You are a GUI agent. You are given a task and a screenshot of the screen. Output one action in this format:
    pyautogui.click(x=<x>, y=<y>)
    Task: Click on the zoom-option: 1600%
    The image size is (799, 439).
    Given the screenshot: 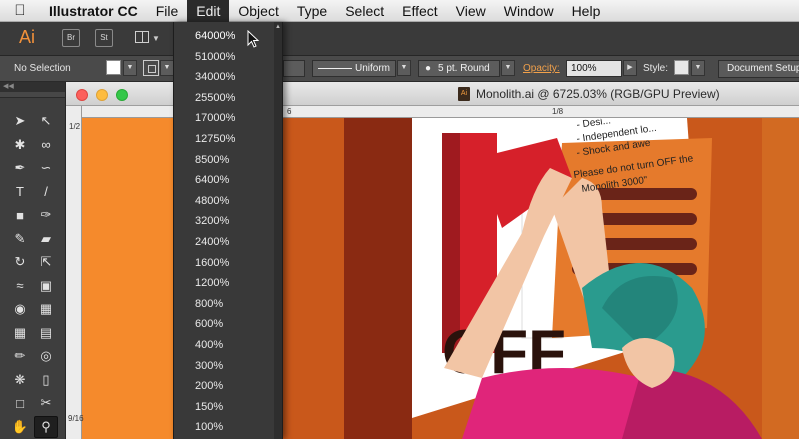 What is the action you would take?
    pyautogui.click(x=224, y=263)
    